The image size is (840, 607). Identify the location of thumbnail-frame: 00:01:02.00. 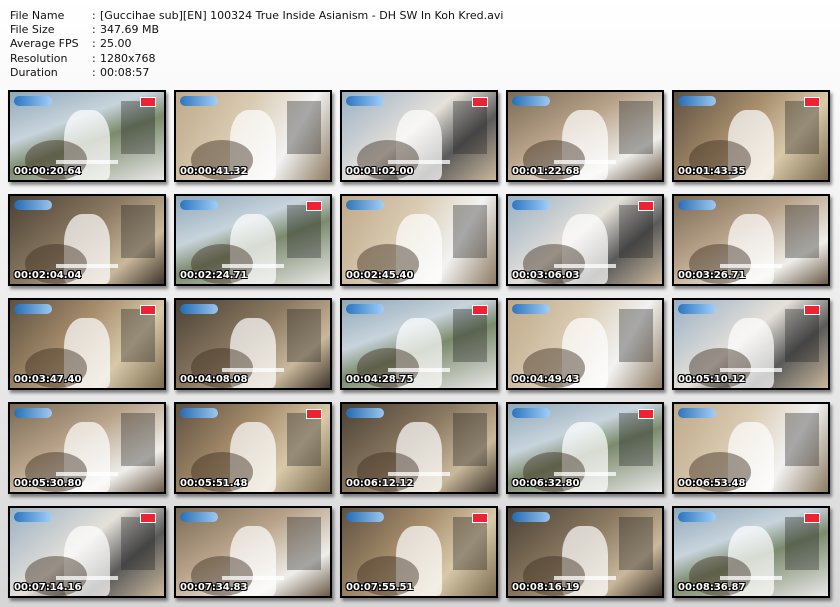
(419, 136).